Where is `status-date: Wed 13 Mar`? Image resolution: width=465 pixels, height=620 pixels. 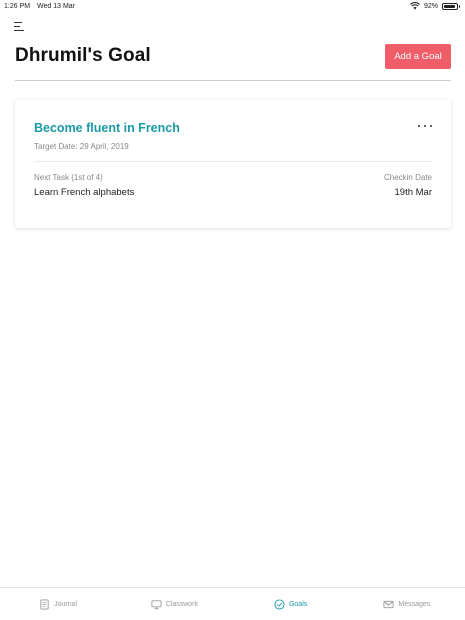 status-date: Wed 13 Mar is located at coordinates (56, 6).